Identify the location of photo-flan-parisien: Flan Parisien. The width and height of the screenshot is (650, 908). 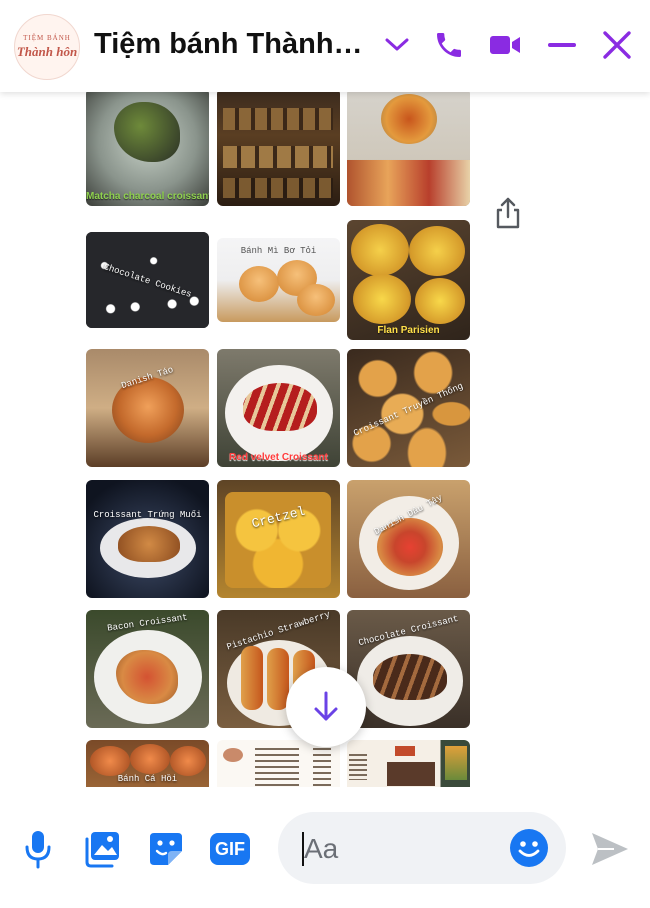
(408, 280).